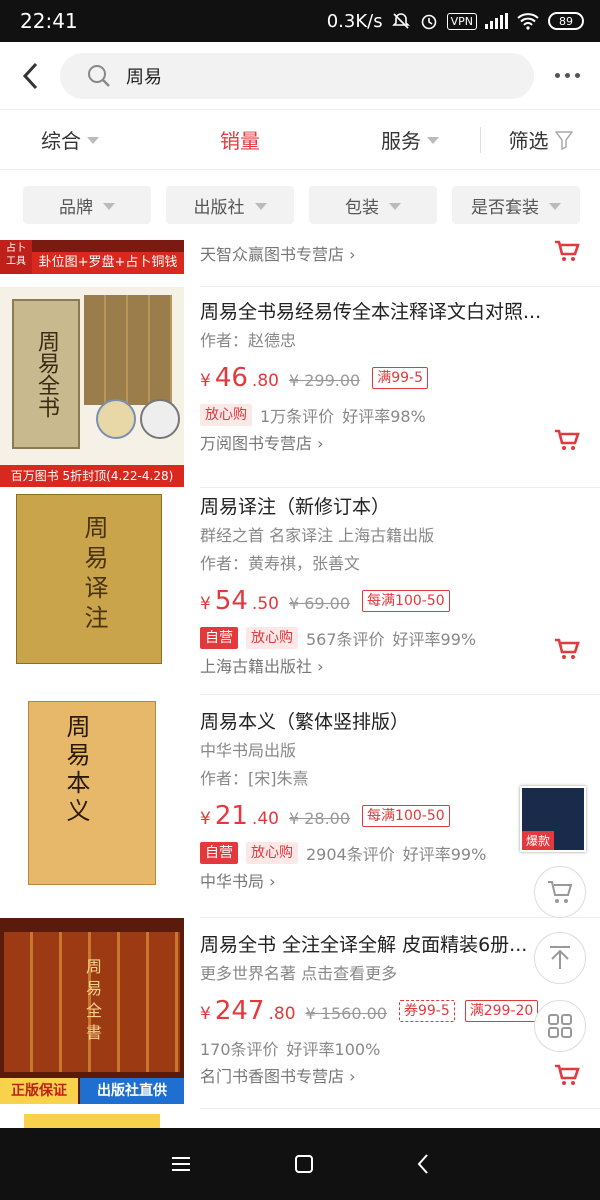 Image resolution: width=600 pixels, height=1200 pixels. I want to click on sort-service-label: 服务, so click(401, 141).